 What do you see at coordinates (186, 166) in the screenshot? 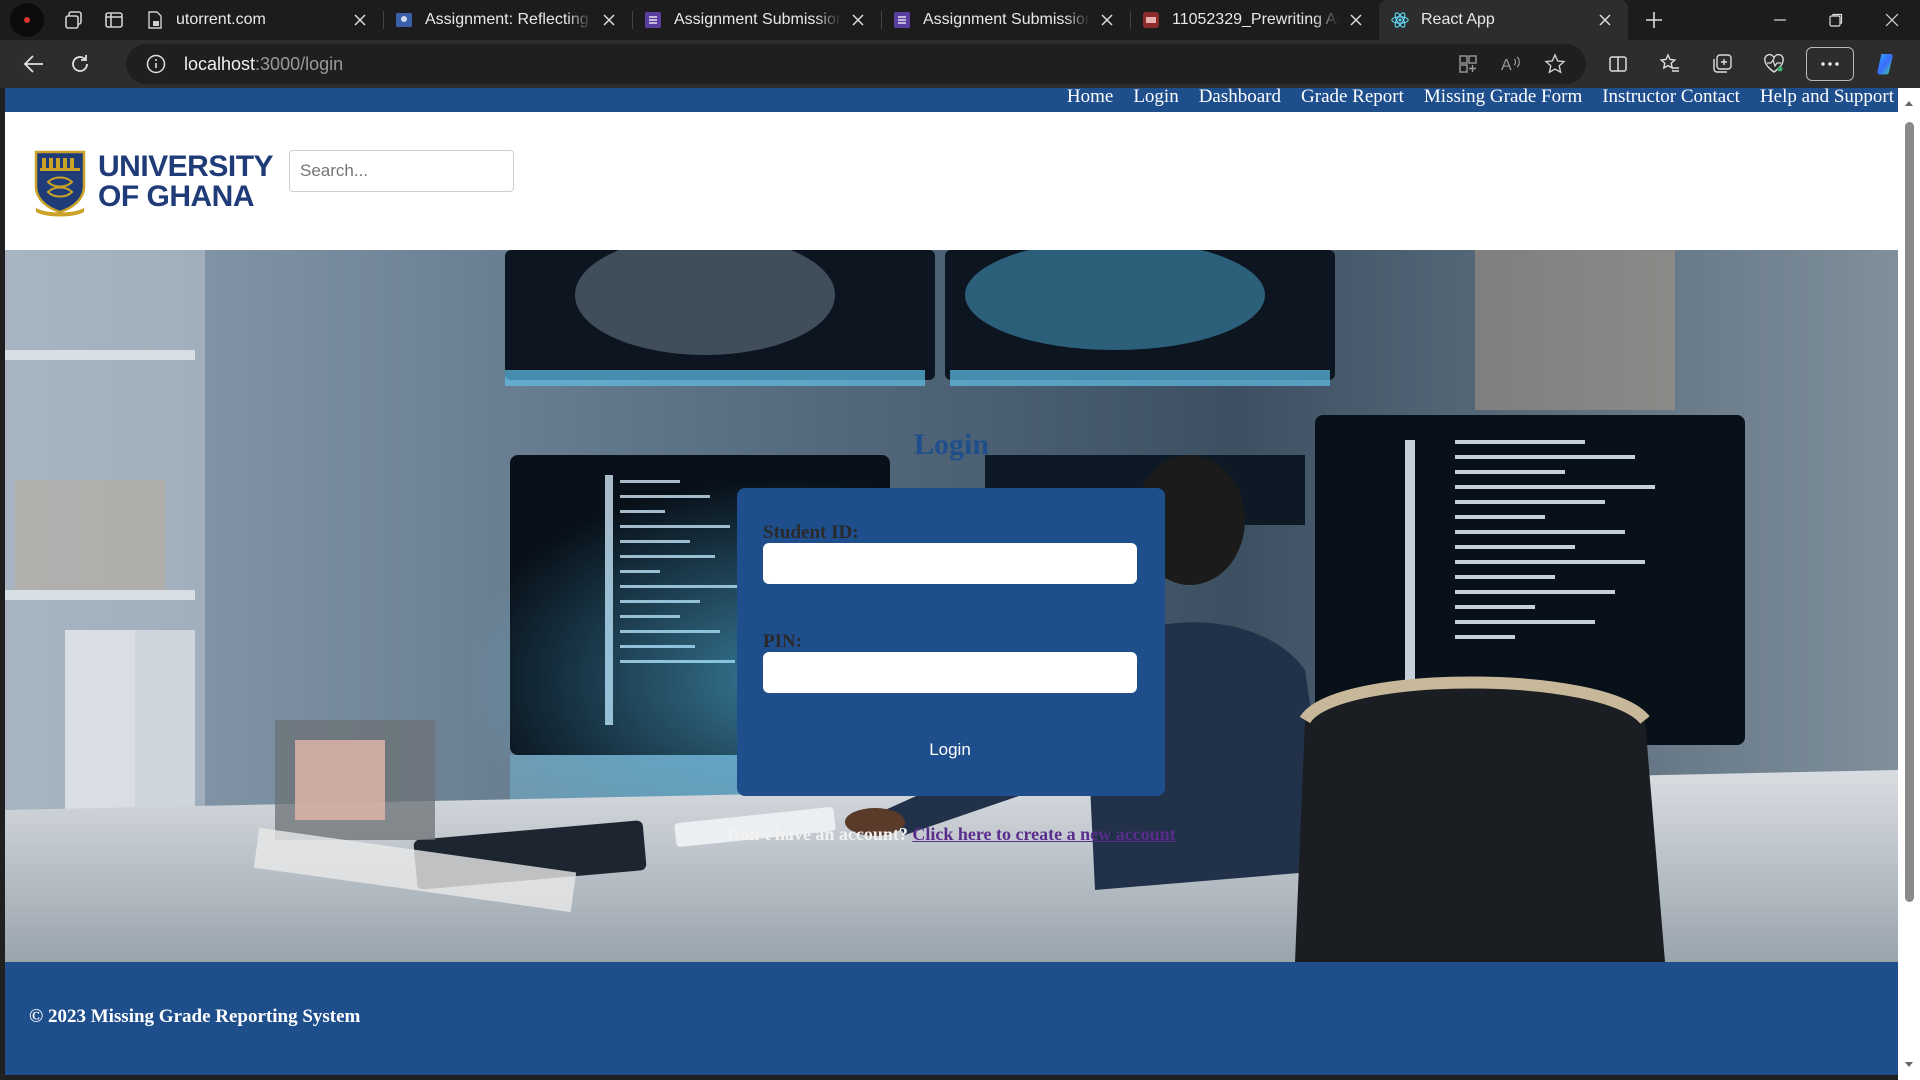
I see `logo-line-1: UNIVERSITY` at bounding box center [186, 166].